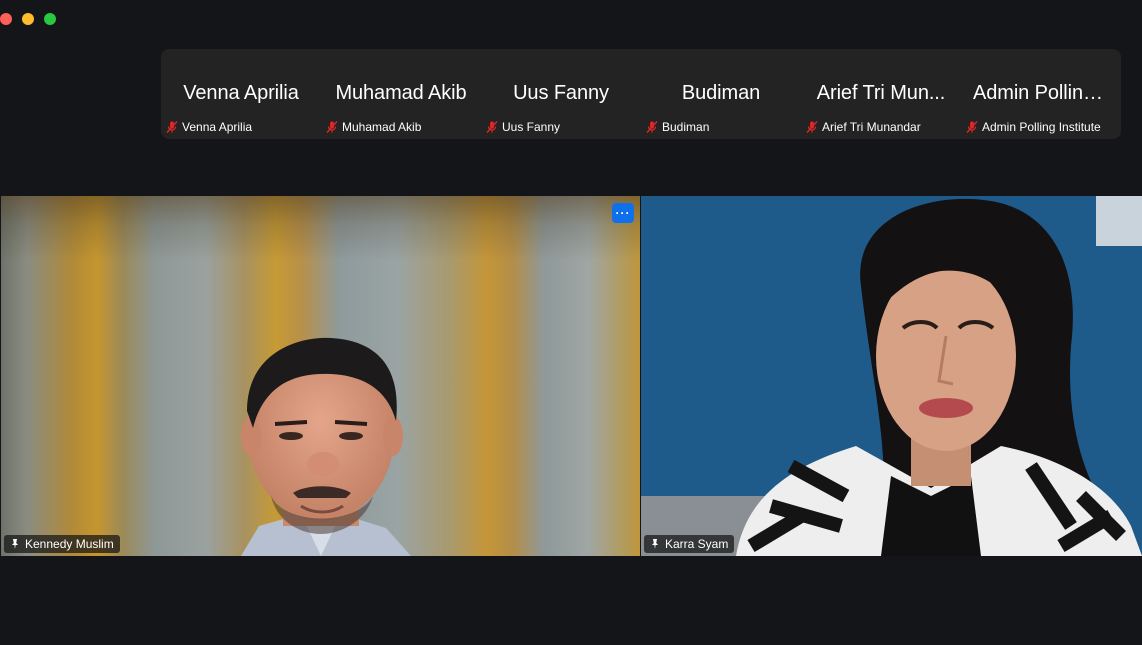 The width and height of the screenshot is (1142, 645). What do you see at coordinates (217, 127) in the screenshot?
I see `participant-label-text: Venna Aprilia` at bounding box center [217, 127].